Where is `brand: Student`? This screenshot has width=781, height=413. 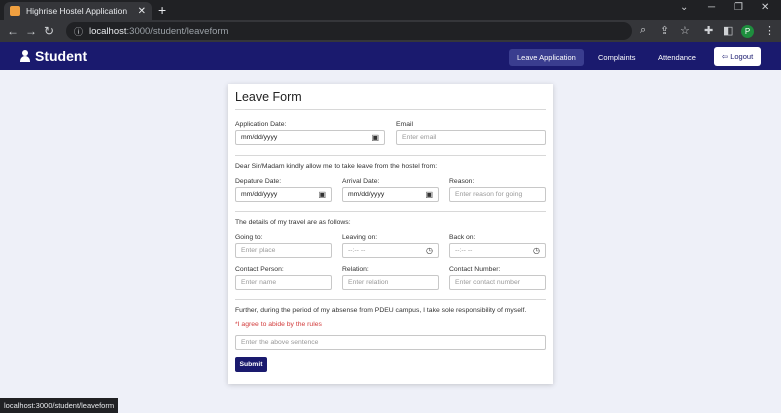
brand: Student is located at coordinates (53, 56).